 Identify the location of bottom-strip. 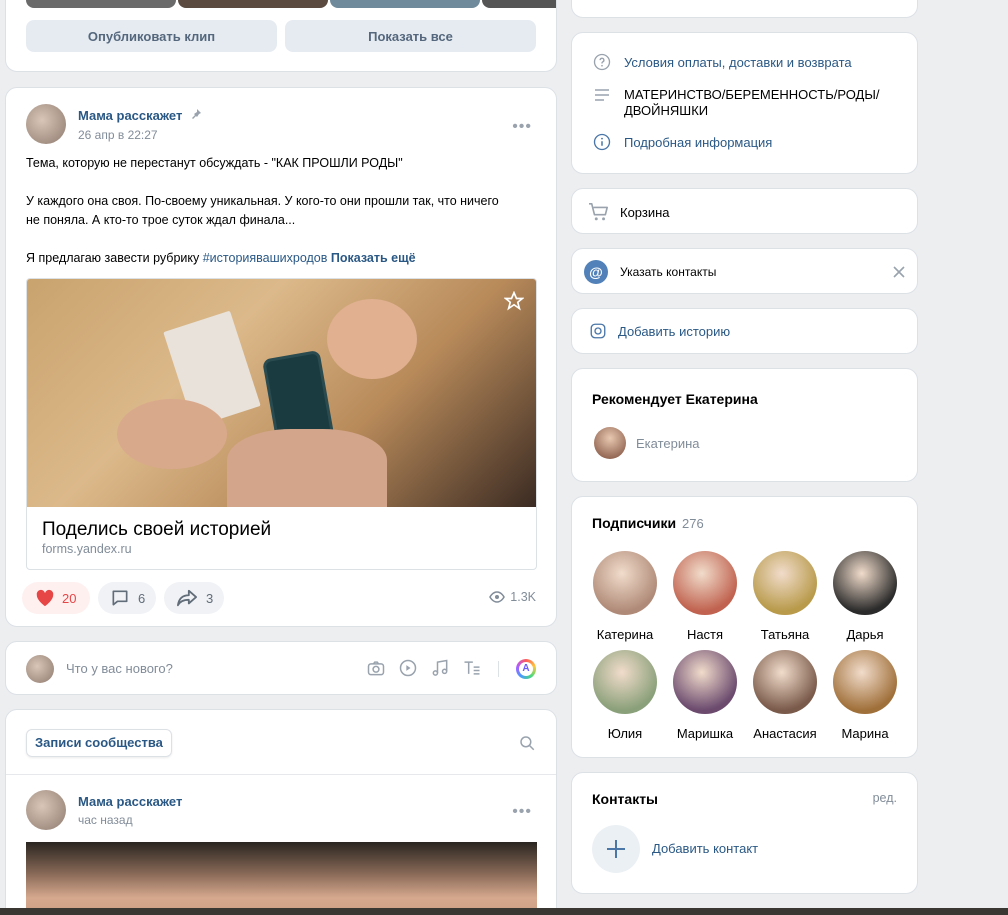
(504, 911).